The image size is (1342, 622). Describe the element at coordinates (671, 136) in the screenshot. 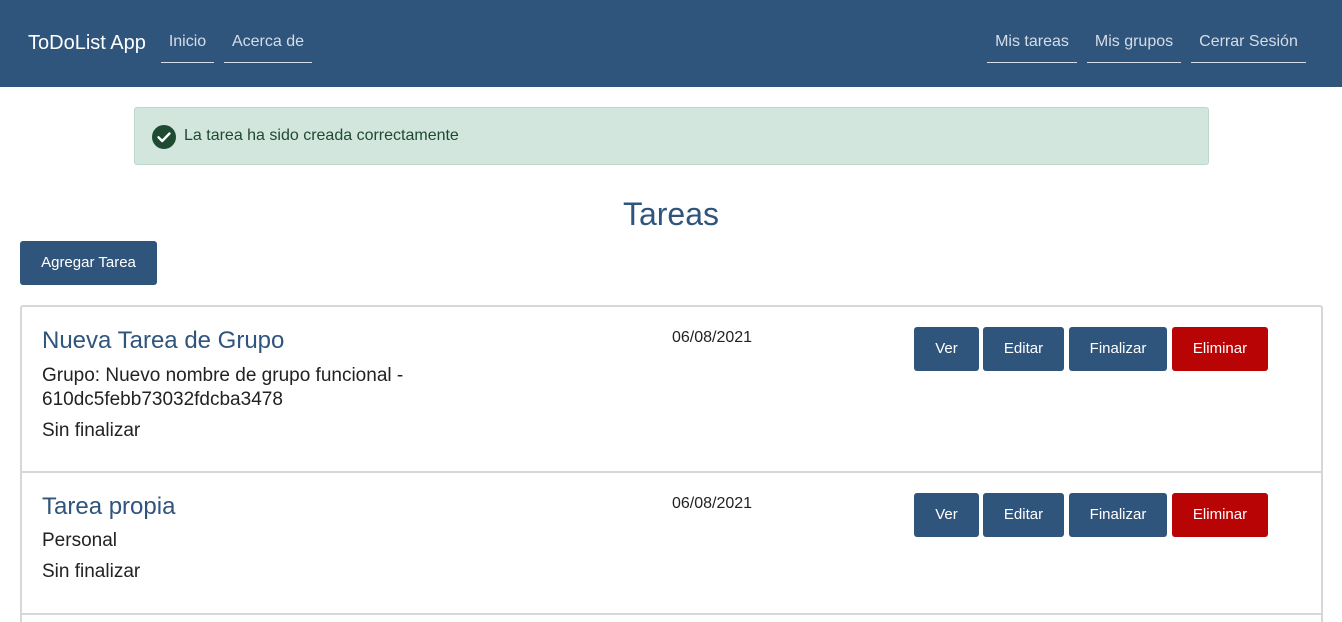

I see `success-alert: La tarea ha sido creada correctamente` at that location.